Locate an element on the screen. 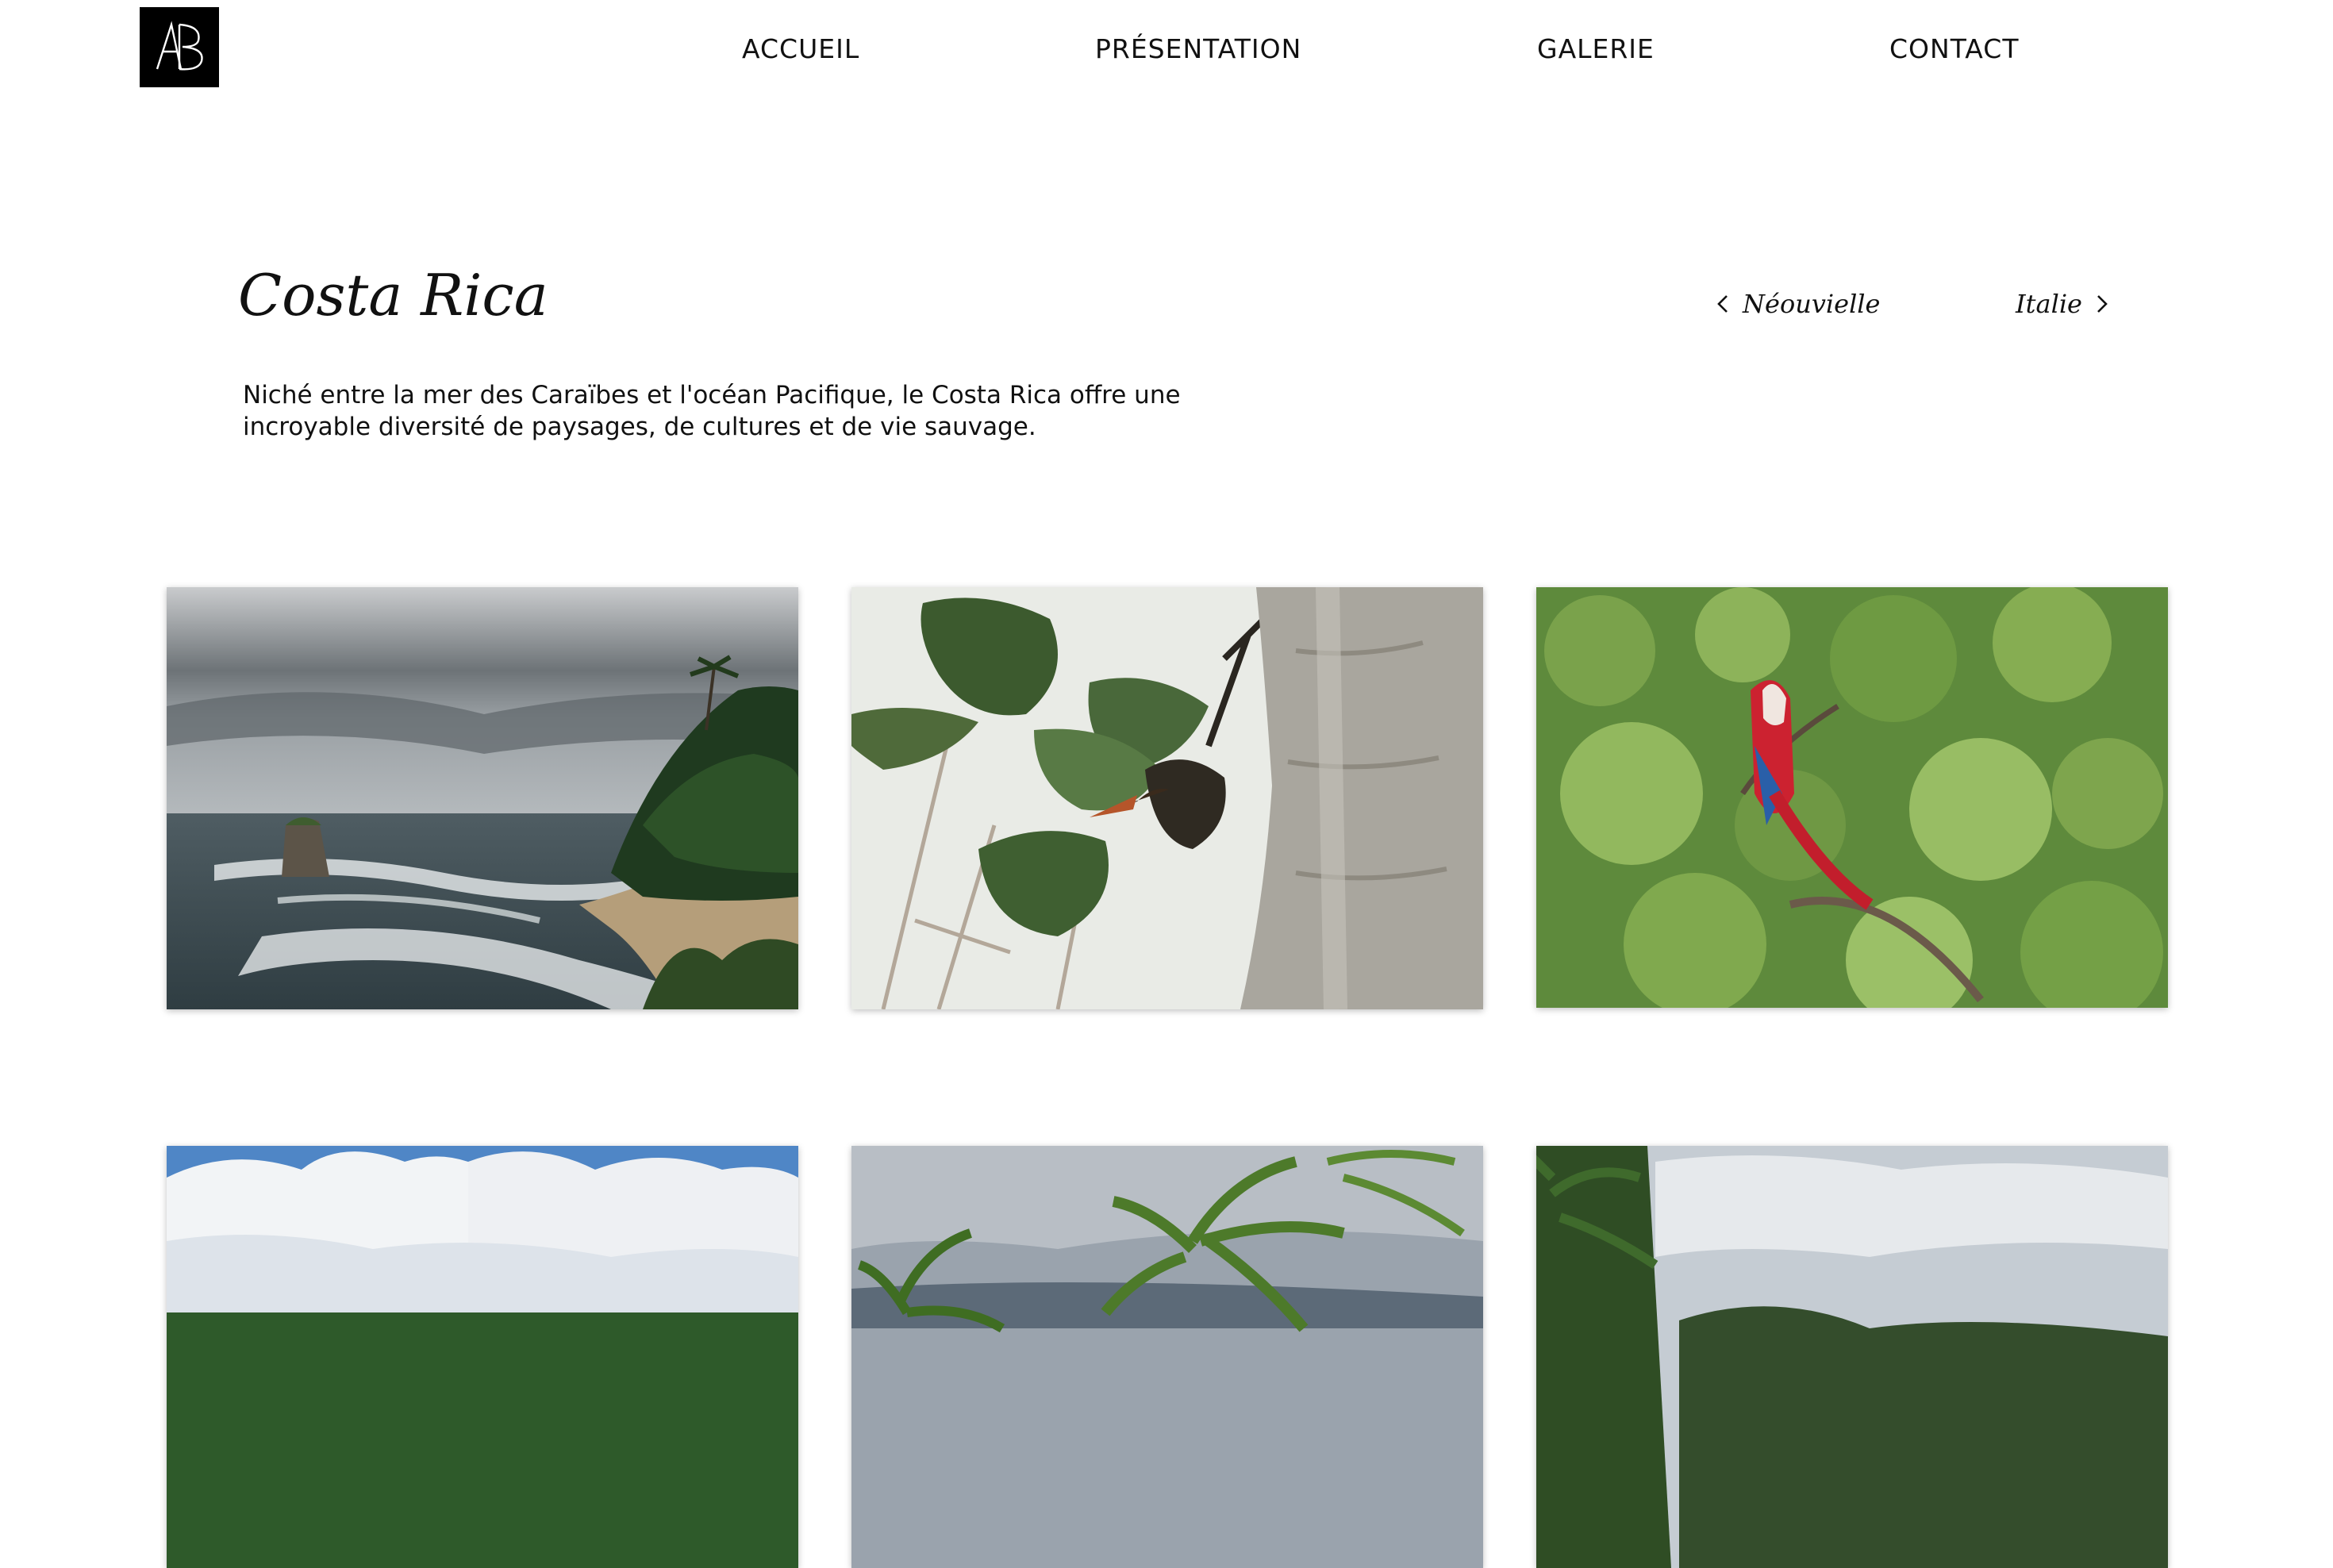 The height and width of the screenshot is (1568, 2333). gallery-photo-palm-fronds is located at coordinates (1167, 1357).